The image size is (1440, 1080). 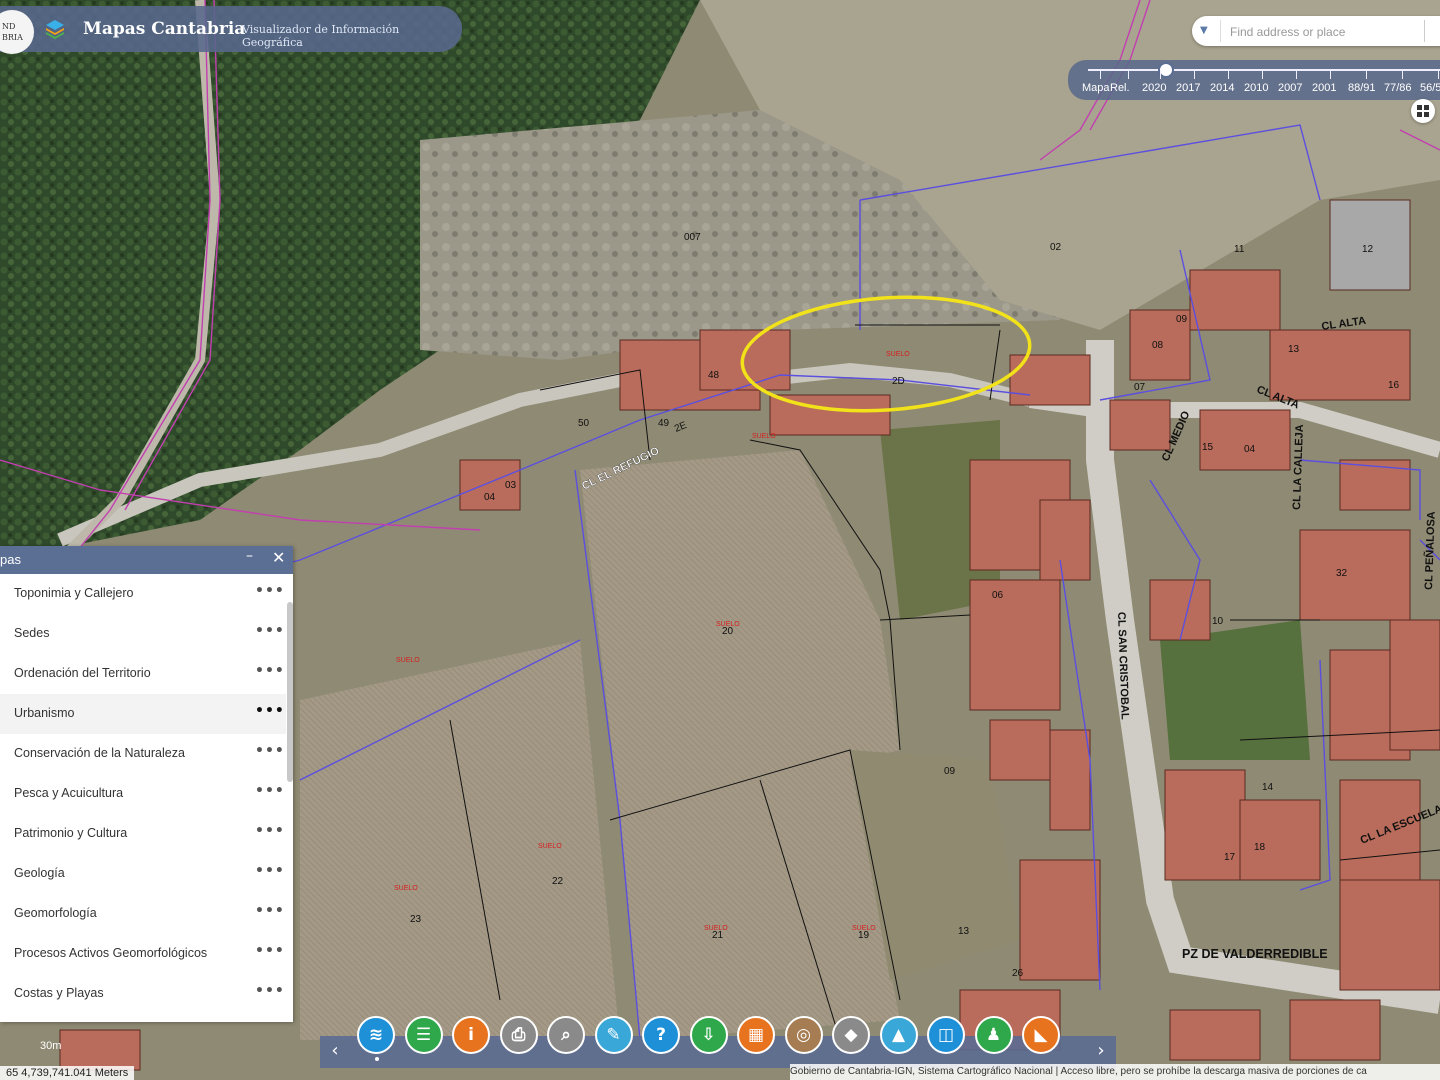 What do you see at coordinates (898, 381) in the screenshot?
I see `parcel-label-2d: 2D` at bounding box center [898, 381].